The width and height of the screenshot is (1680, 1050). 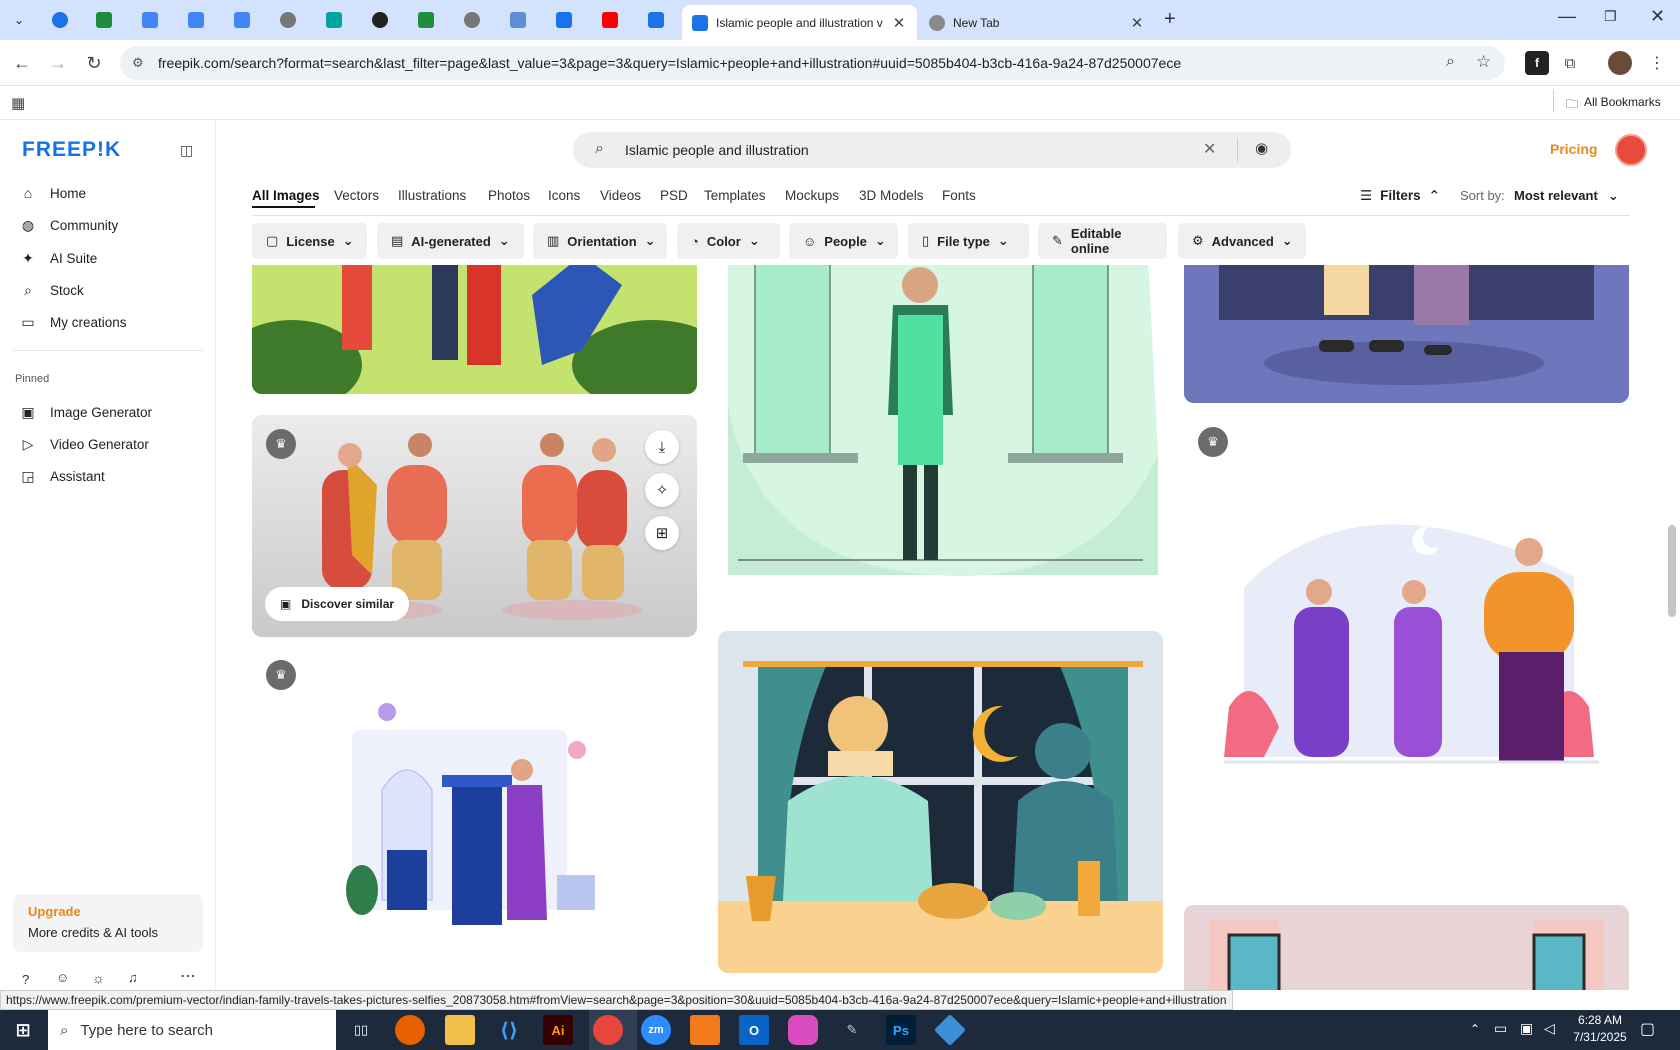 I want to click on menu-kebab-icon: ⋮, so click(x=1657, y=63).